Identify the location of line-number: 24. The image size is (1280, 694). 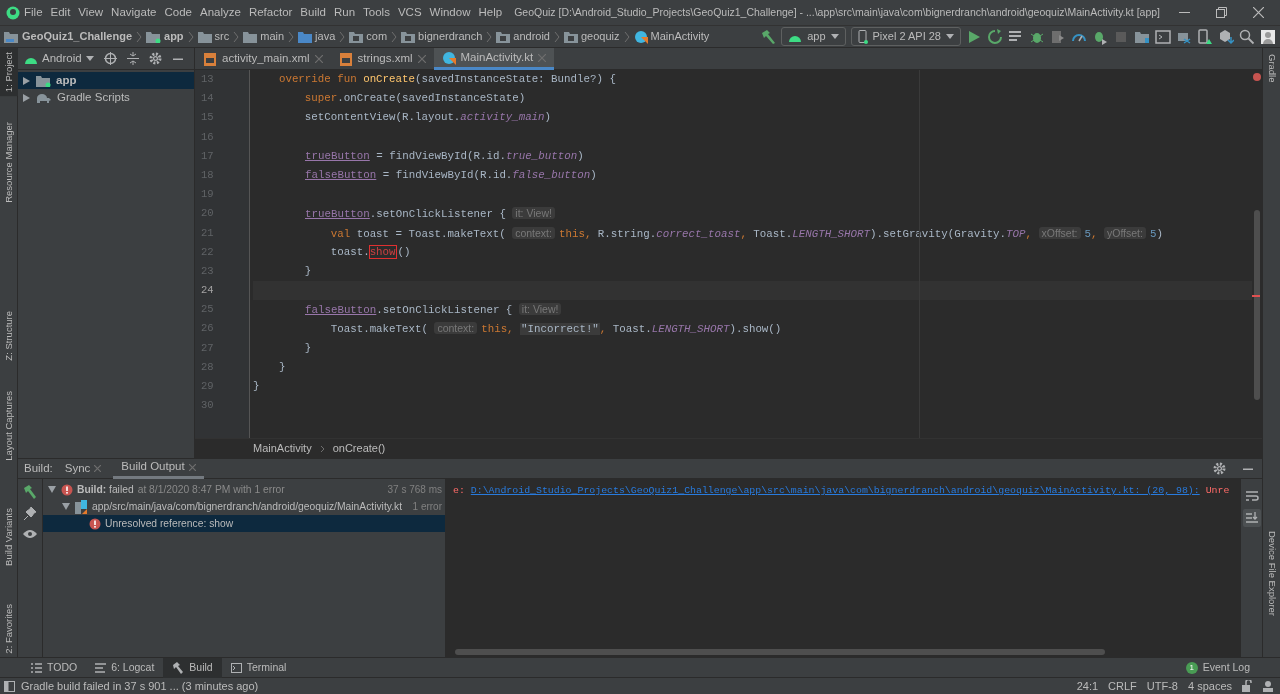
(207, 291).